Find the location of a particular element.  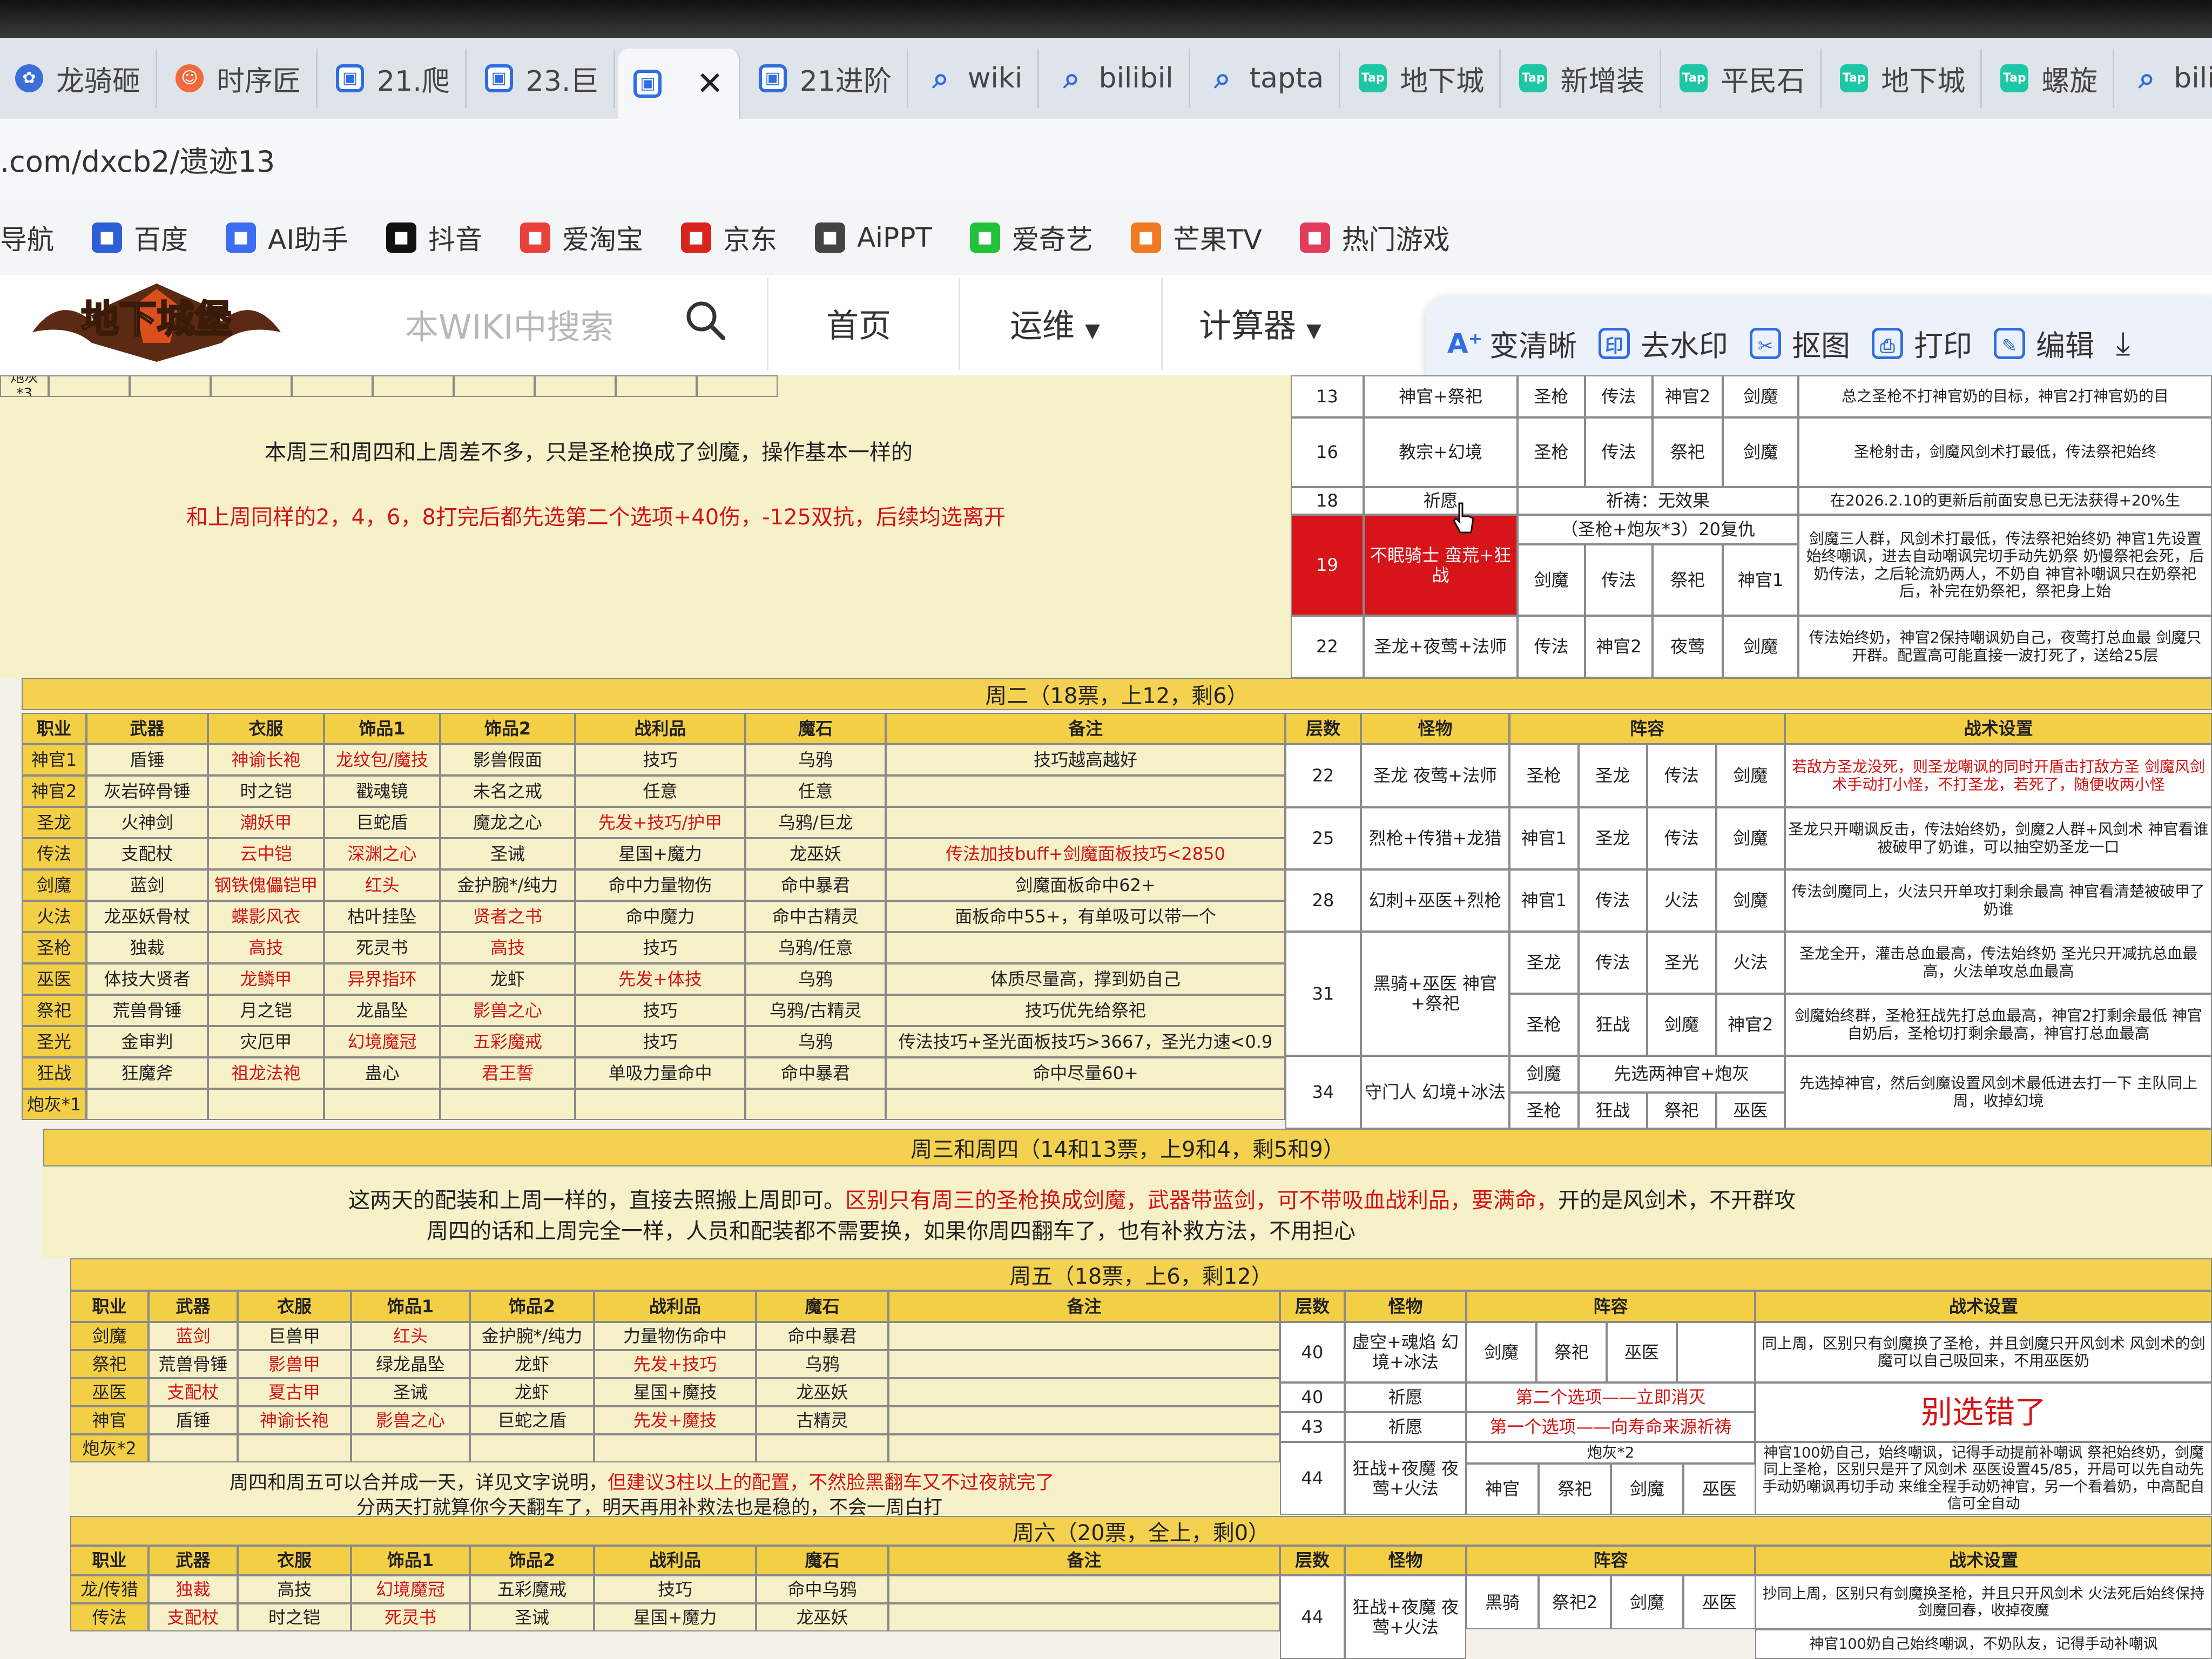

bookmark-item: ■ AI助手 is located at coordinates (287, 237).